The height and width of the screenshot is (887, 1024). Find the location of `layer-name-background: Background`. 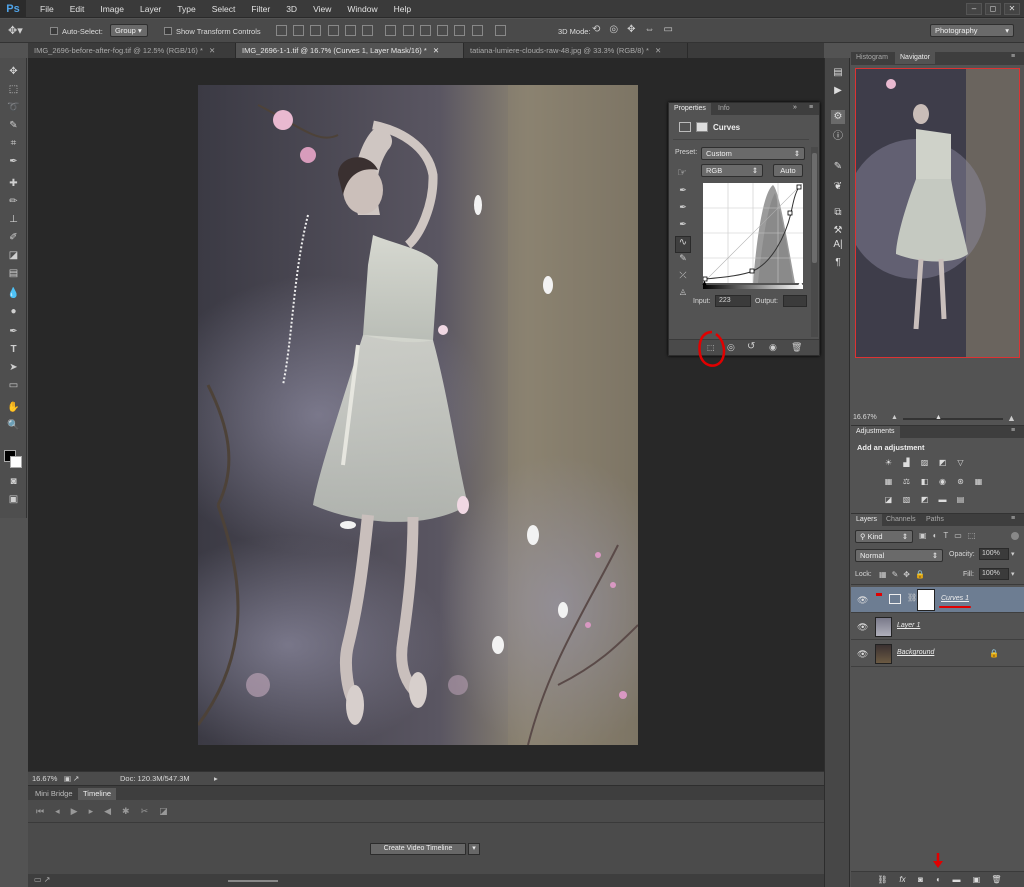

layer-name-background: Background is located at coordinates (915, 652).